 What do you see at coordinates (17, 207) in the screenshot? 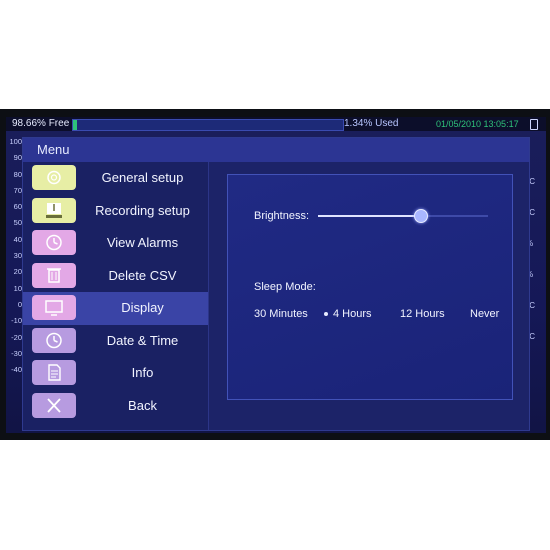
I see `scale-tick-label: 60` at bounding box center [17, 207].